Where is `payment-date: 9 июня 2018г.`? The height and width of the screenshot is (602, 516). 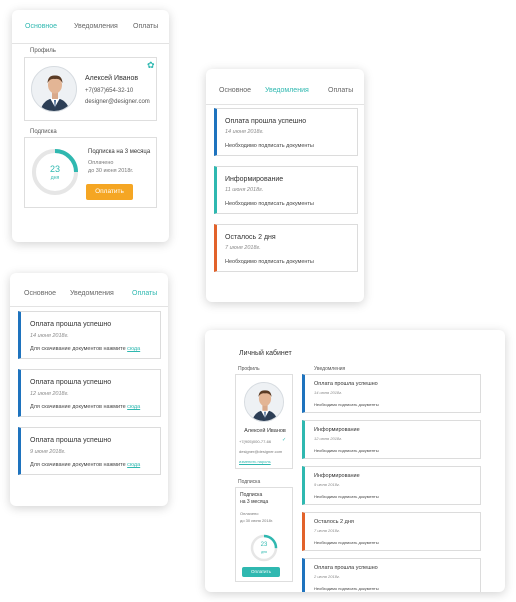
payment-date: 9 июня 2018г. is located at coordinates (48, 452).